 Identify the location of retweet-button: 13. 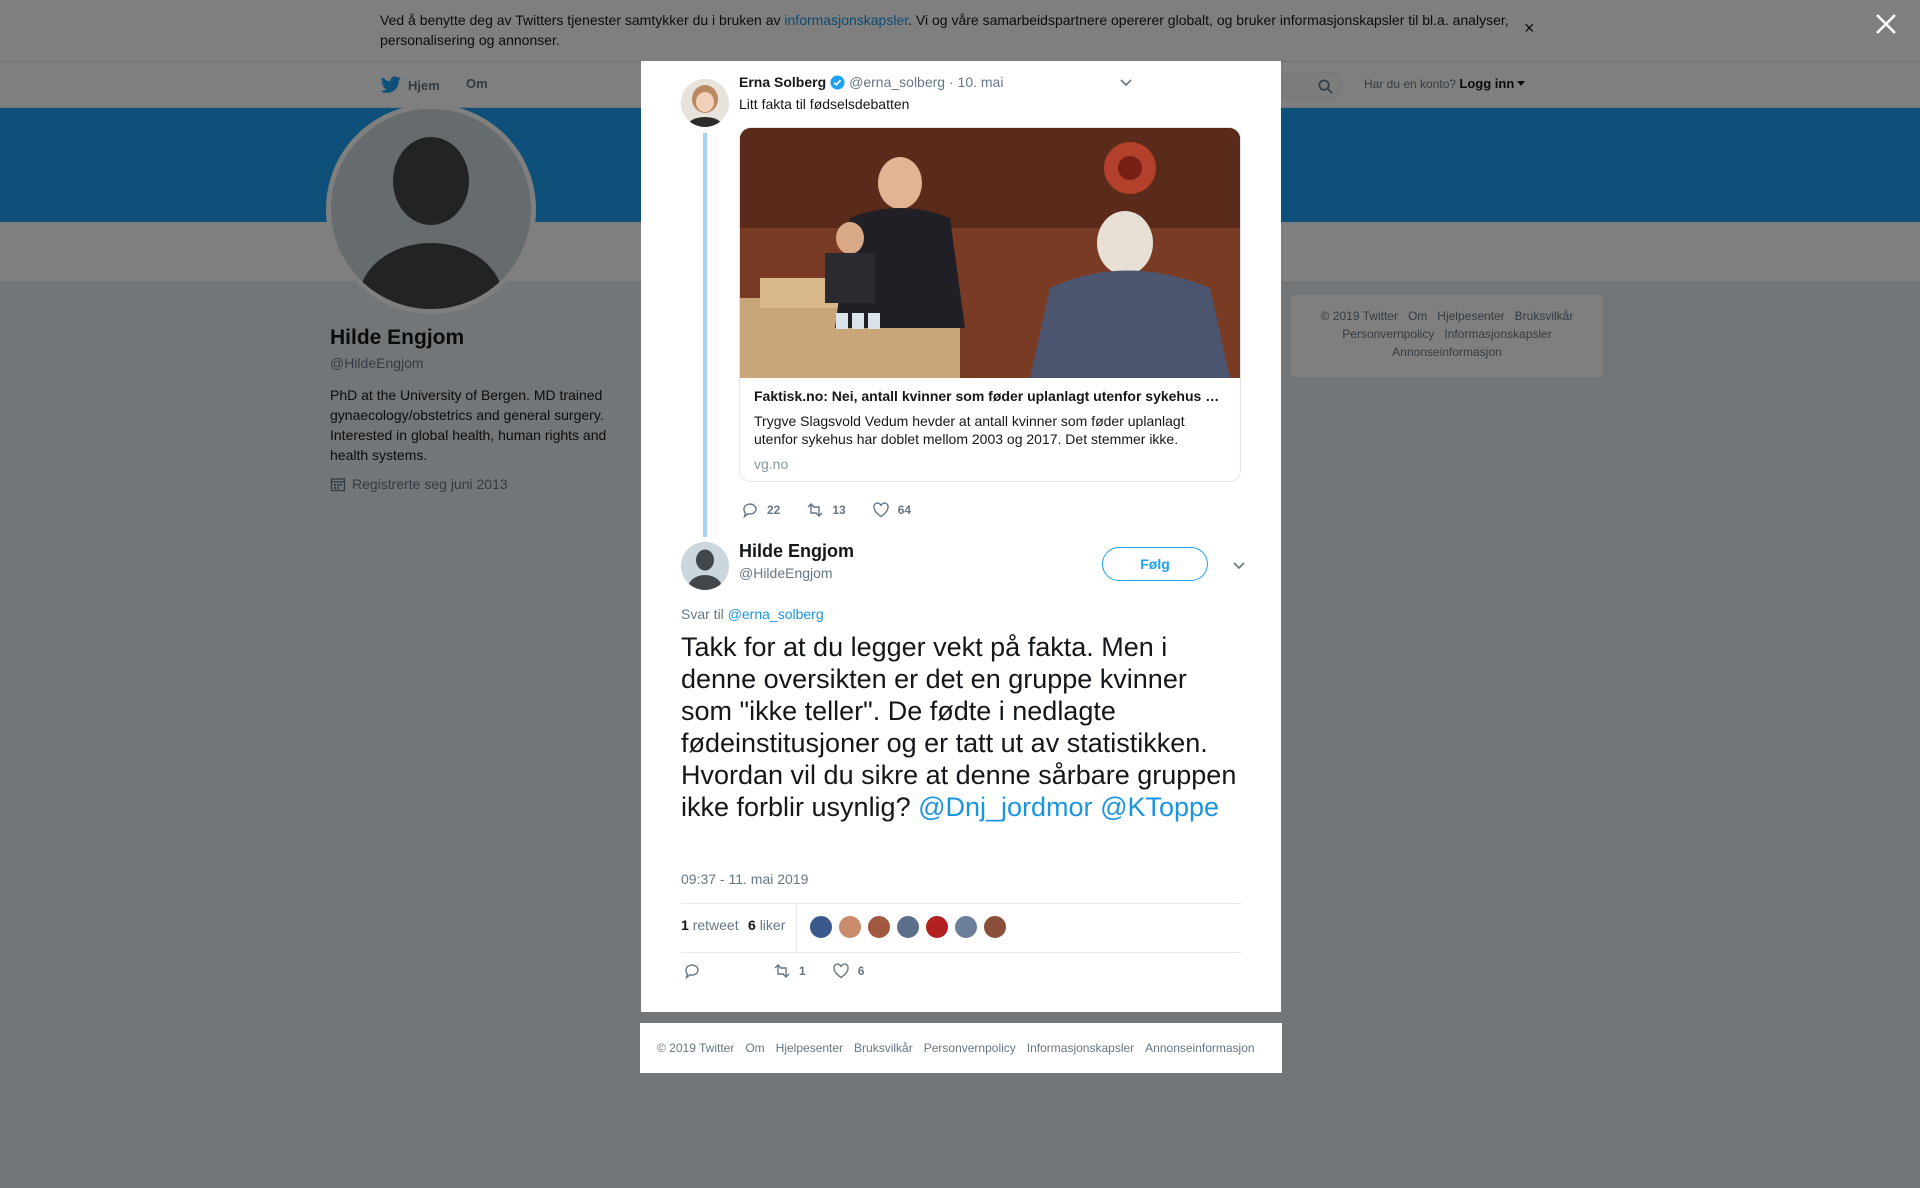
(826, 510).